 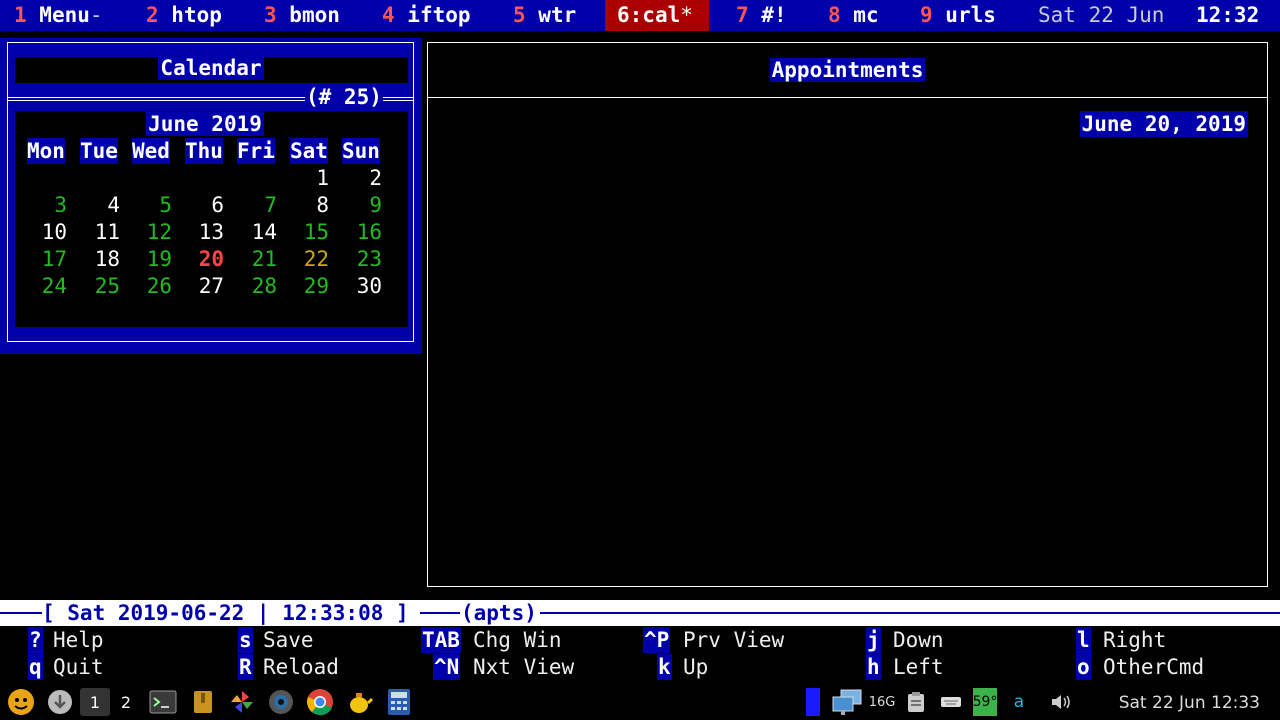 What do you see at coordinates (78, 640) in the screenshot?
I see `key-desc: Help` at bounding box center [78, 640].